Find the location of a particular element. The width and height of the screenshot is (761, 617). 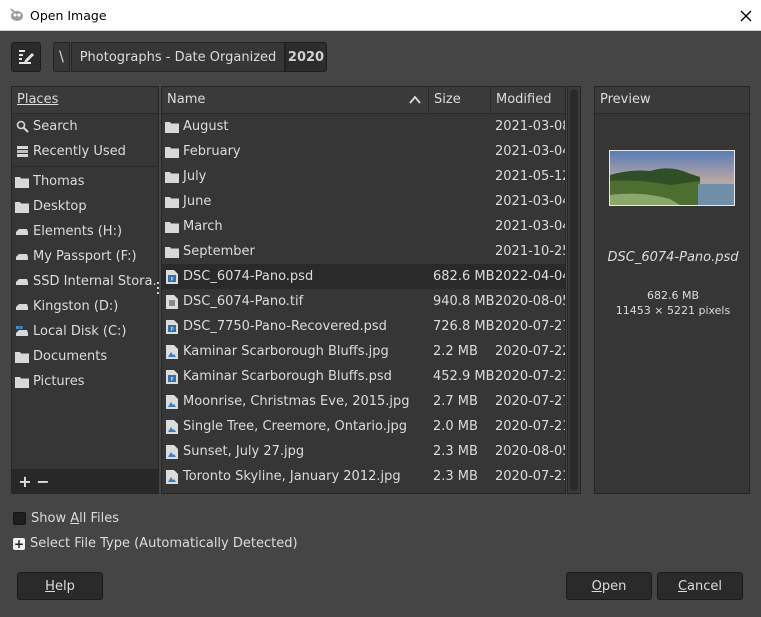

file-modified: 2020-07-21 is located at coordinates (530, 476).